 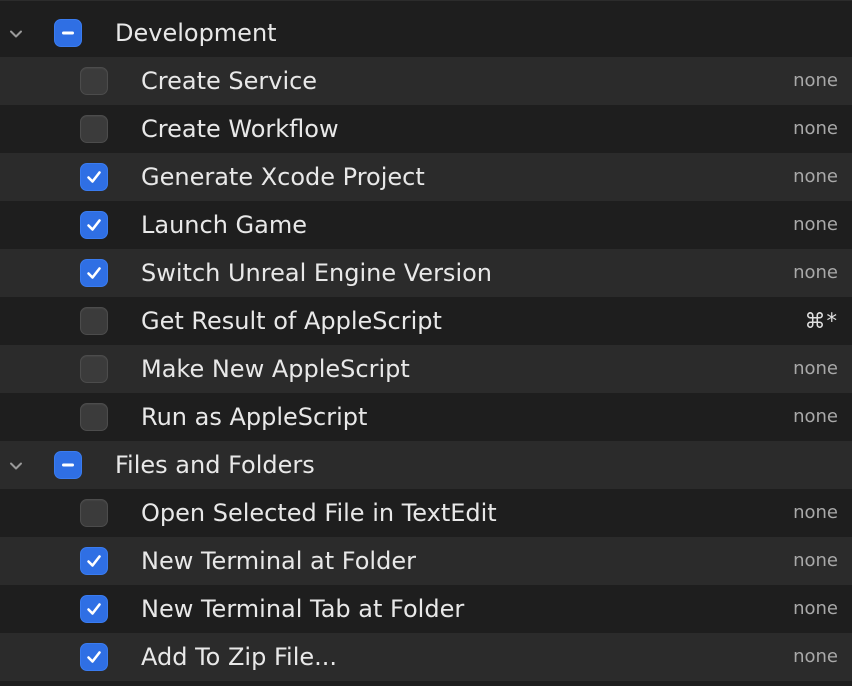 I want to click on list-item: New Terminal Tab at Folder none, so click(x=426, y=609).